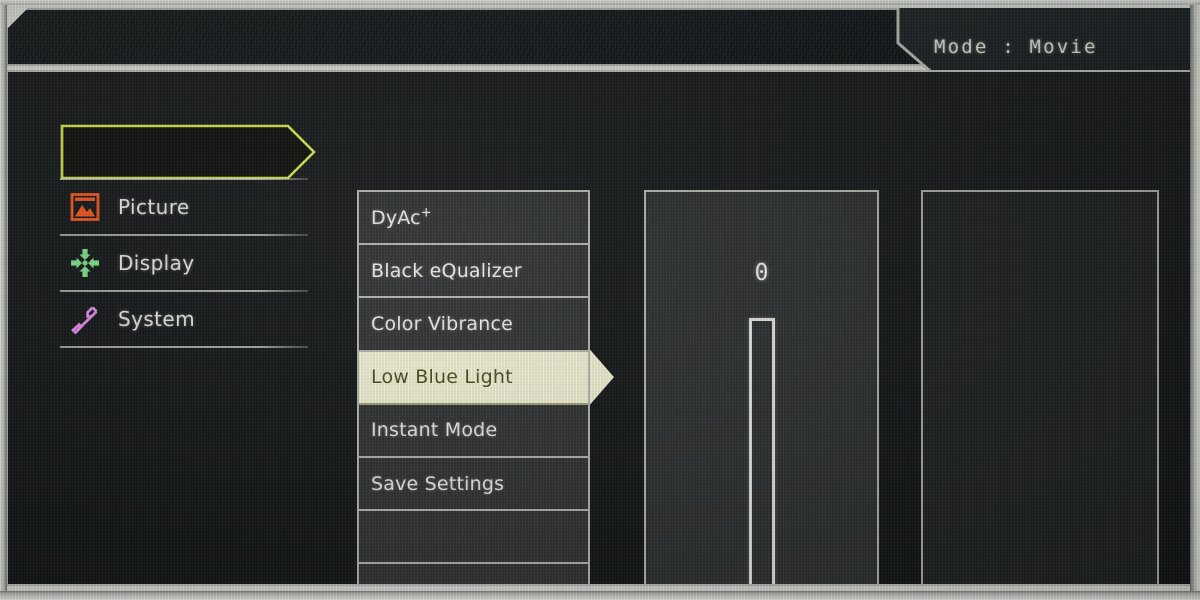 This screenshot has height=600, width=1200. Describe the element at coordinates (156, 319) in the screenshot. I see `sidebar-item-label: System` at that location.